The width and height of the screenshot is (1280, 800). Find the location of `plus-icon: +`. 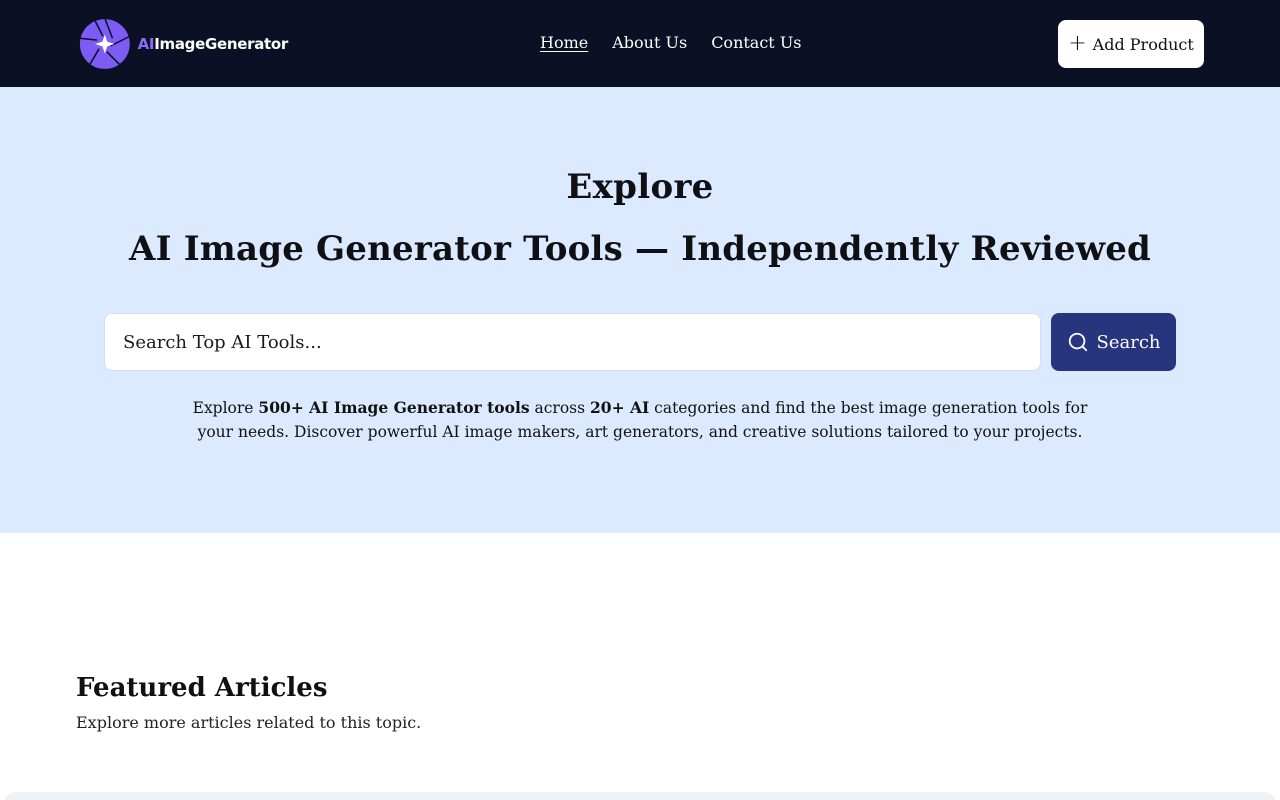

plus-icon: + is located at coordinates (1077, 43).